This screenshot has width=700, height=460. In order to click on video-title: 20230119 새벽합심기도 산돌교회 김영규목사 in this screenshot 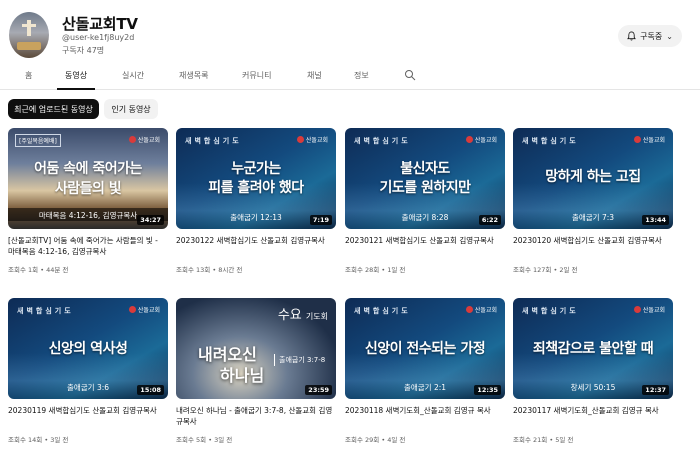, I will do `click(87, 410)`.